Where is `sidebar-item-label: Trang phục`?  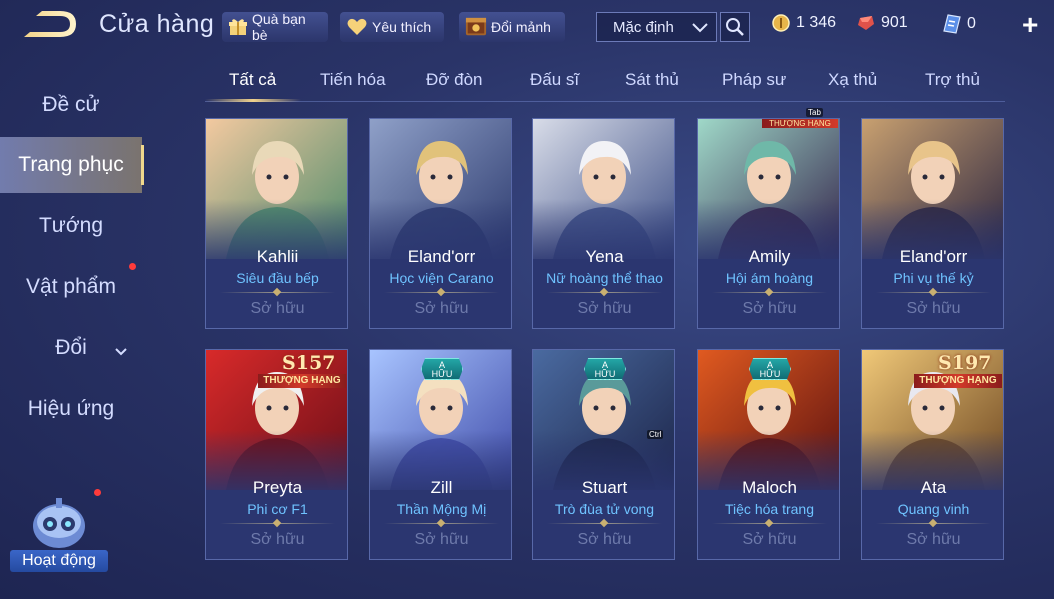 sidebar-item-label: Trang phục is located at coordinates (71, 164).